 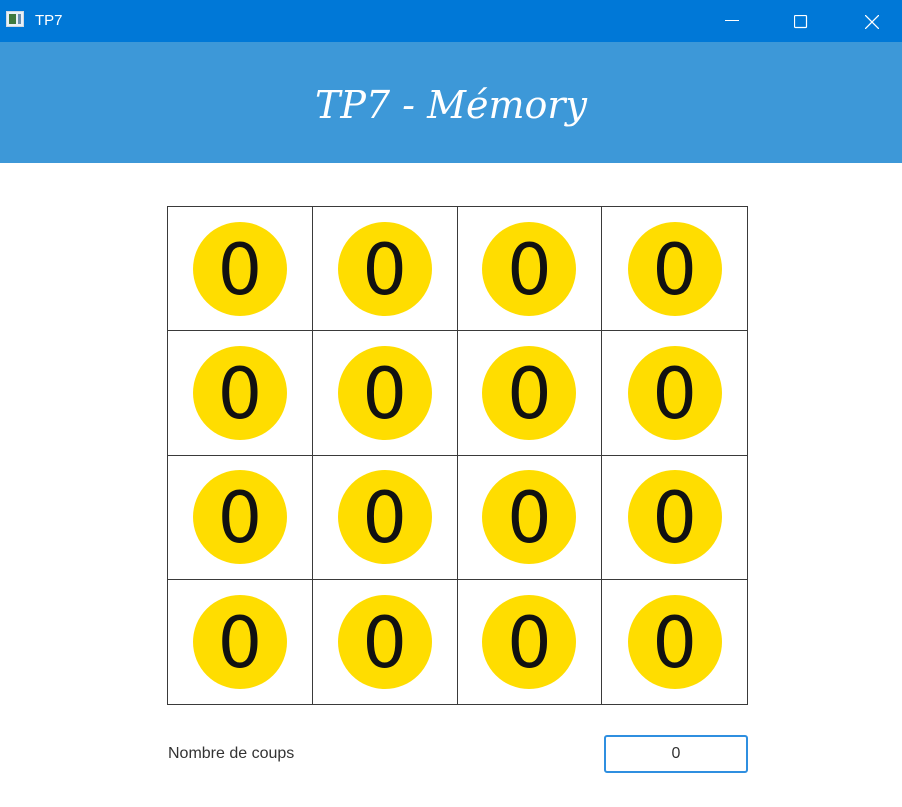 I want to click on window-title: TP7, so click(x=49, y=20).